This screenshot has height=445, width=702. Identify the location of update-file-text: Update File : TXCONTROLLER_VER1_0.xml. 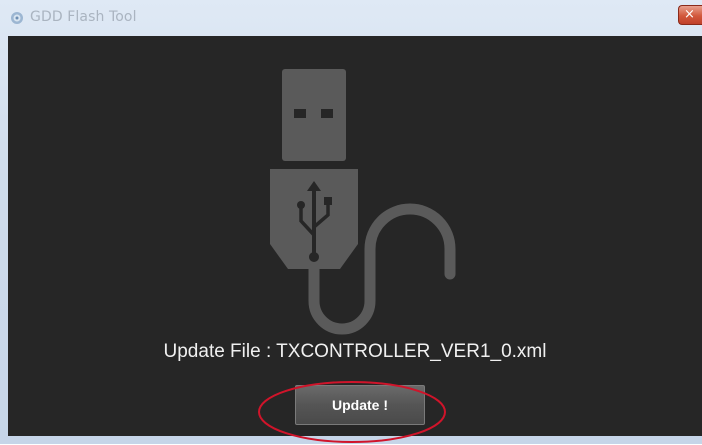
(355, 352).